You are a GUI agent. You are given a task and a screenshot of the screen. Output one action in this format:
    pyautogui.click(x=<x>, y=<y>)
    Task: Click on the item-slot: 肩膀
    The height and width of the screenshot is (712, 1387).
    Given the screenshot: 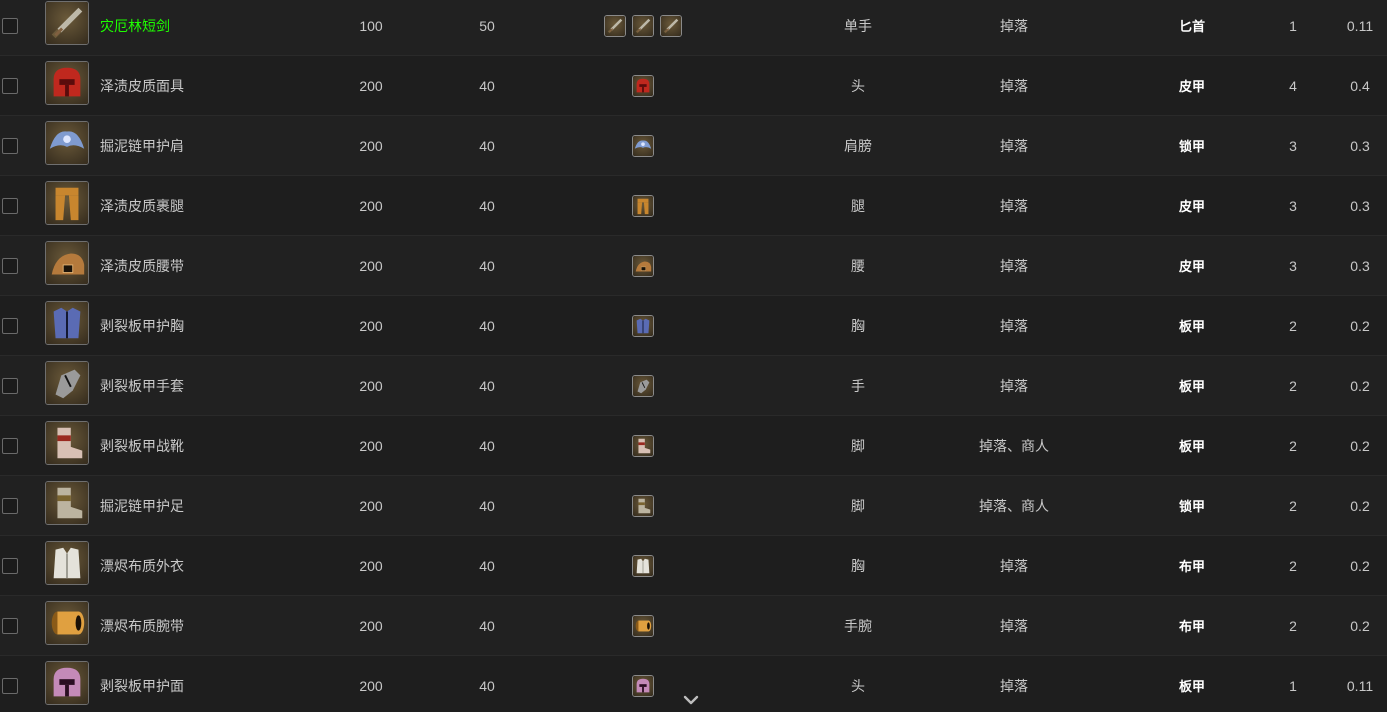 What is the action you would take?
    pyautogui.click(x=858, y=145)
    